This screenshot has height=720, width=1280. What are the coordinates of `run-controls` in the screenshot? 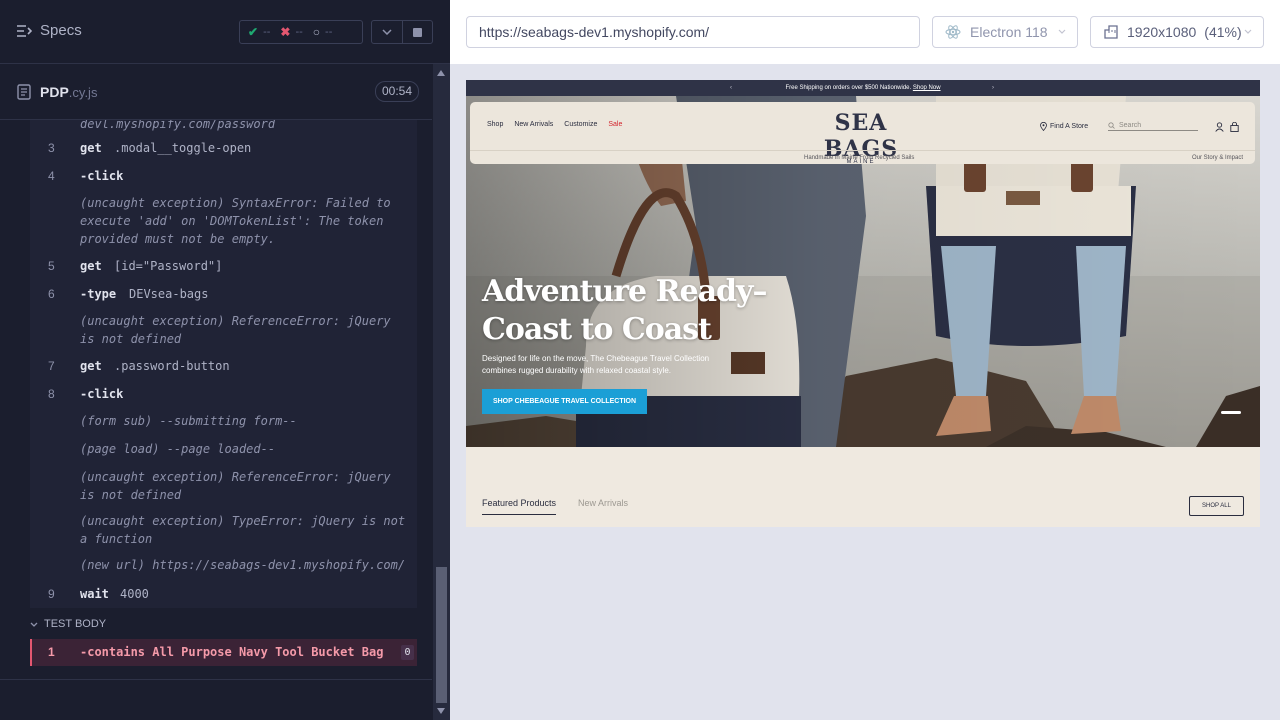 It's located at (402, 32).